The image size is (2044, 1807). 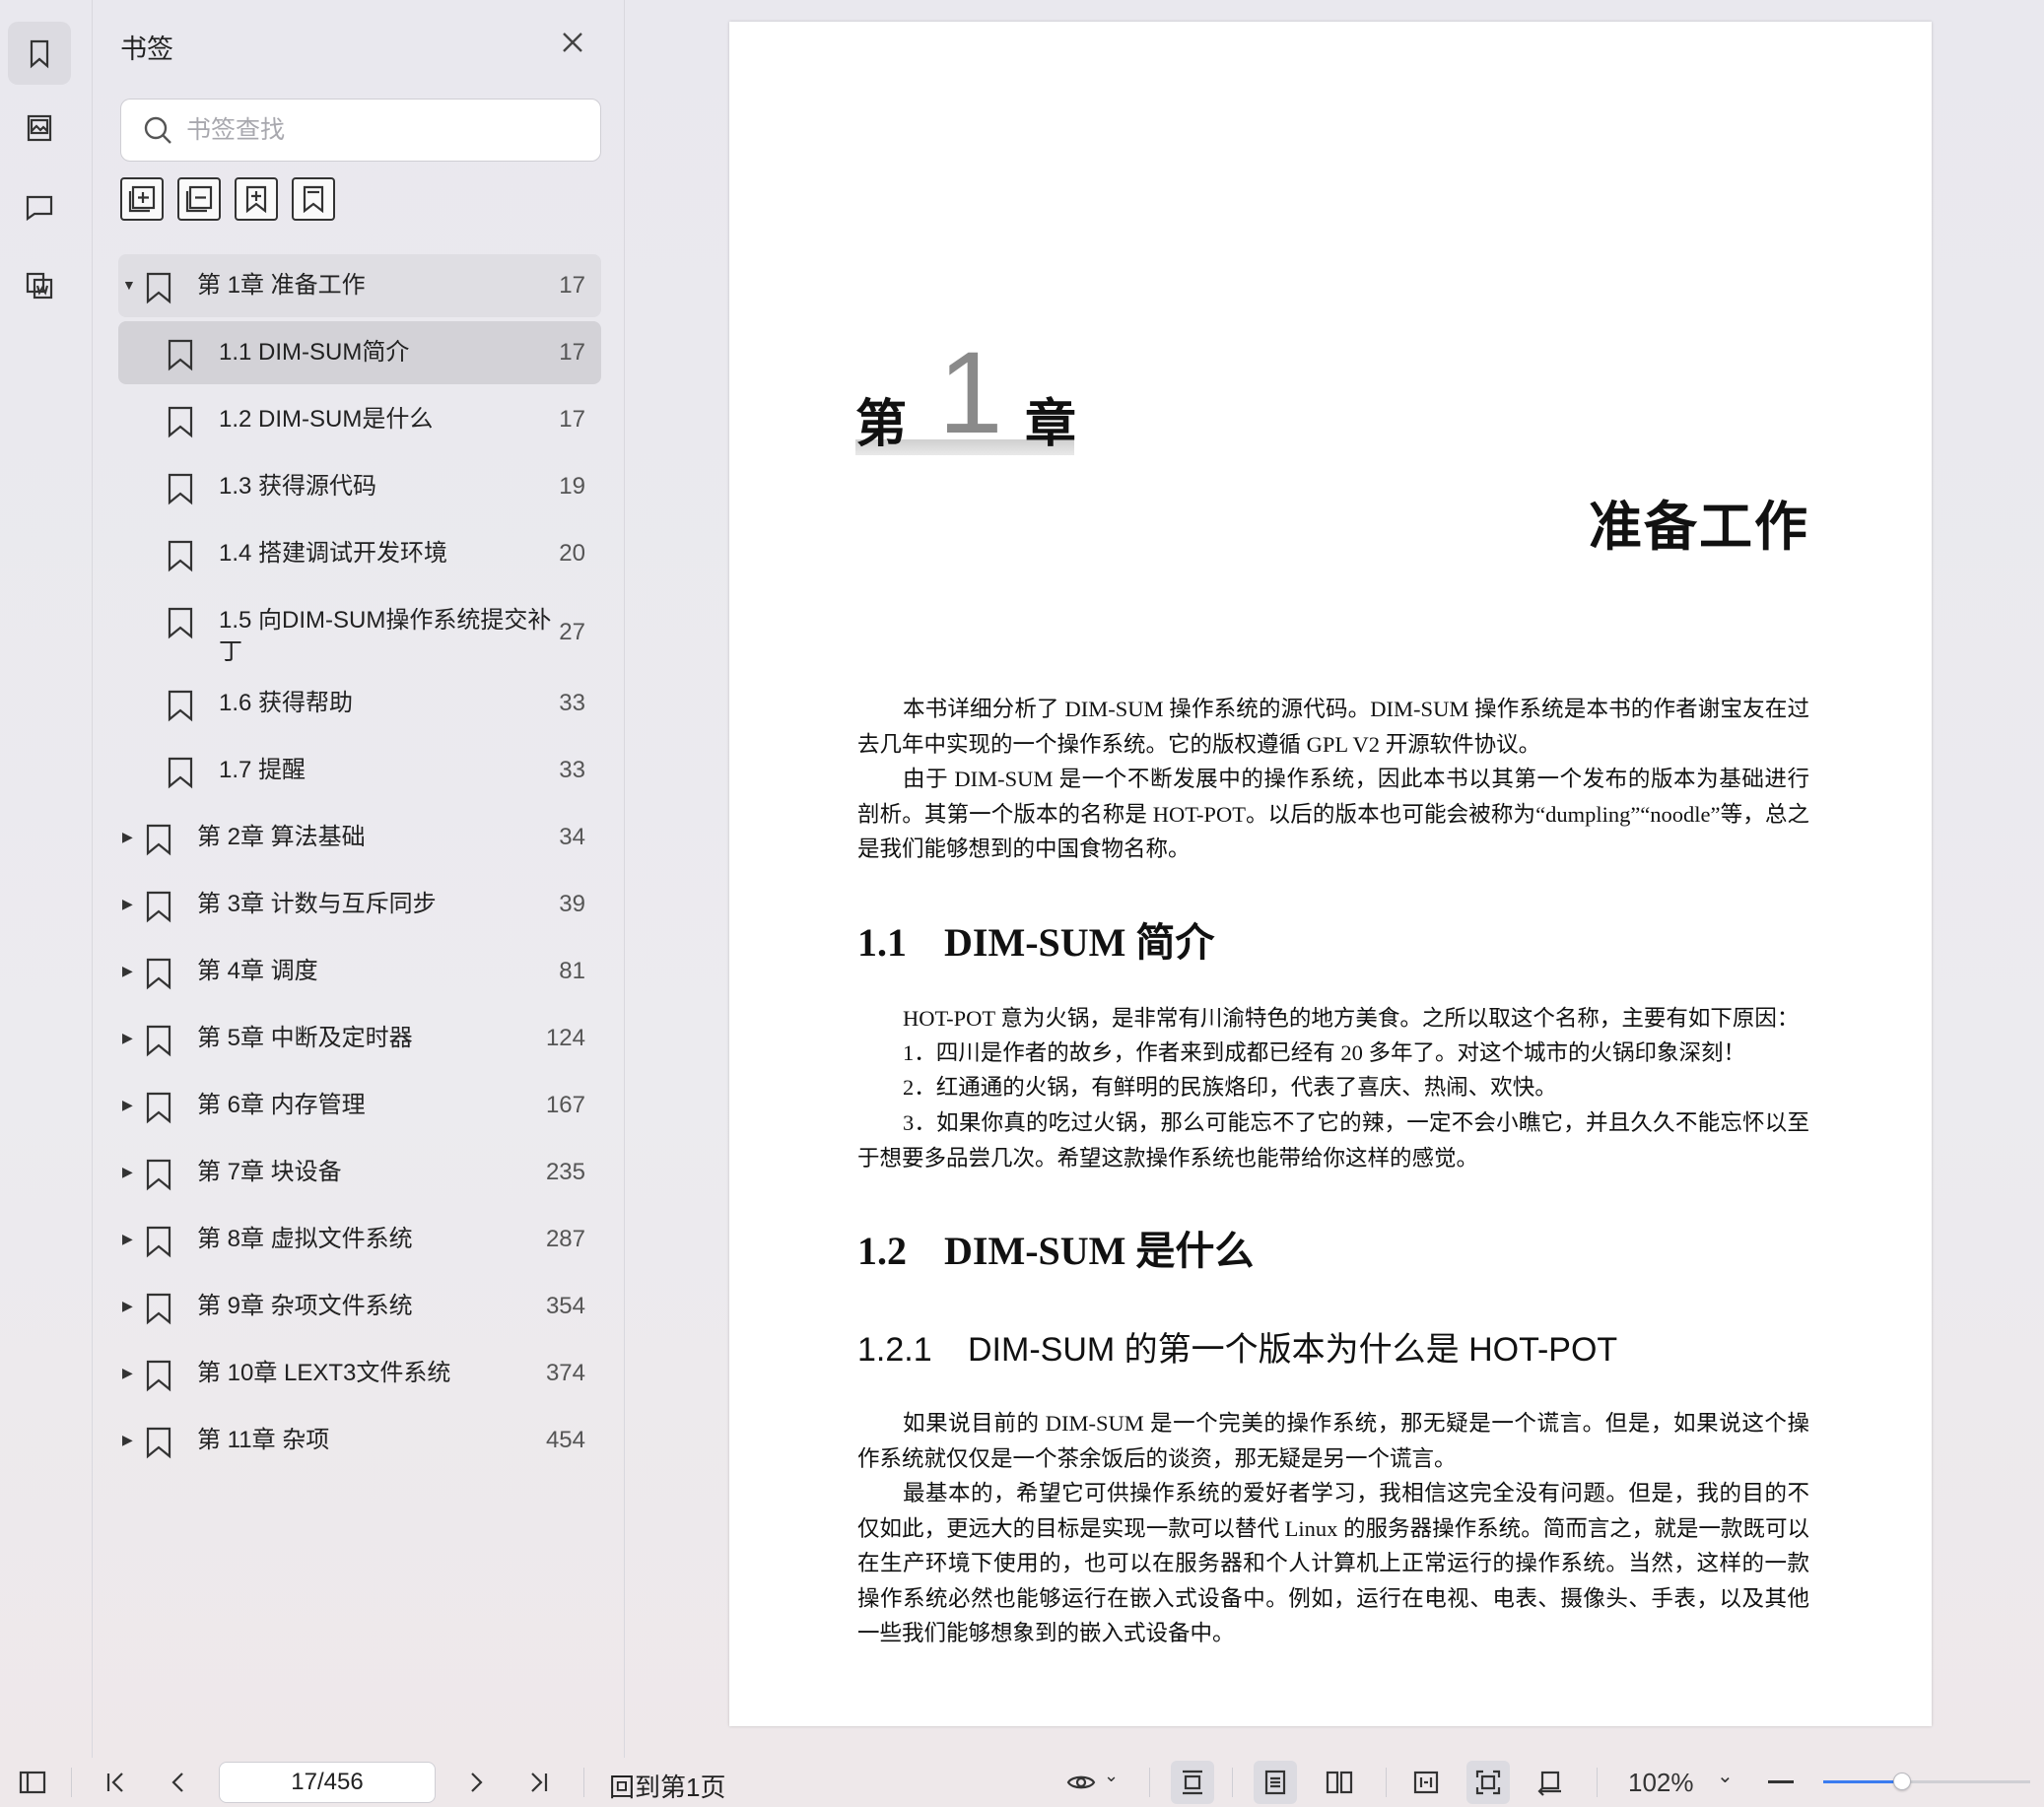 I want to click on fit-page-icon, so click(x=1488, y=1782).